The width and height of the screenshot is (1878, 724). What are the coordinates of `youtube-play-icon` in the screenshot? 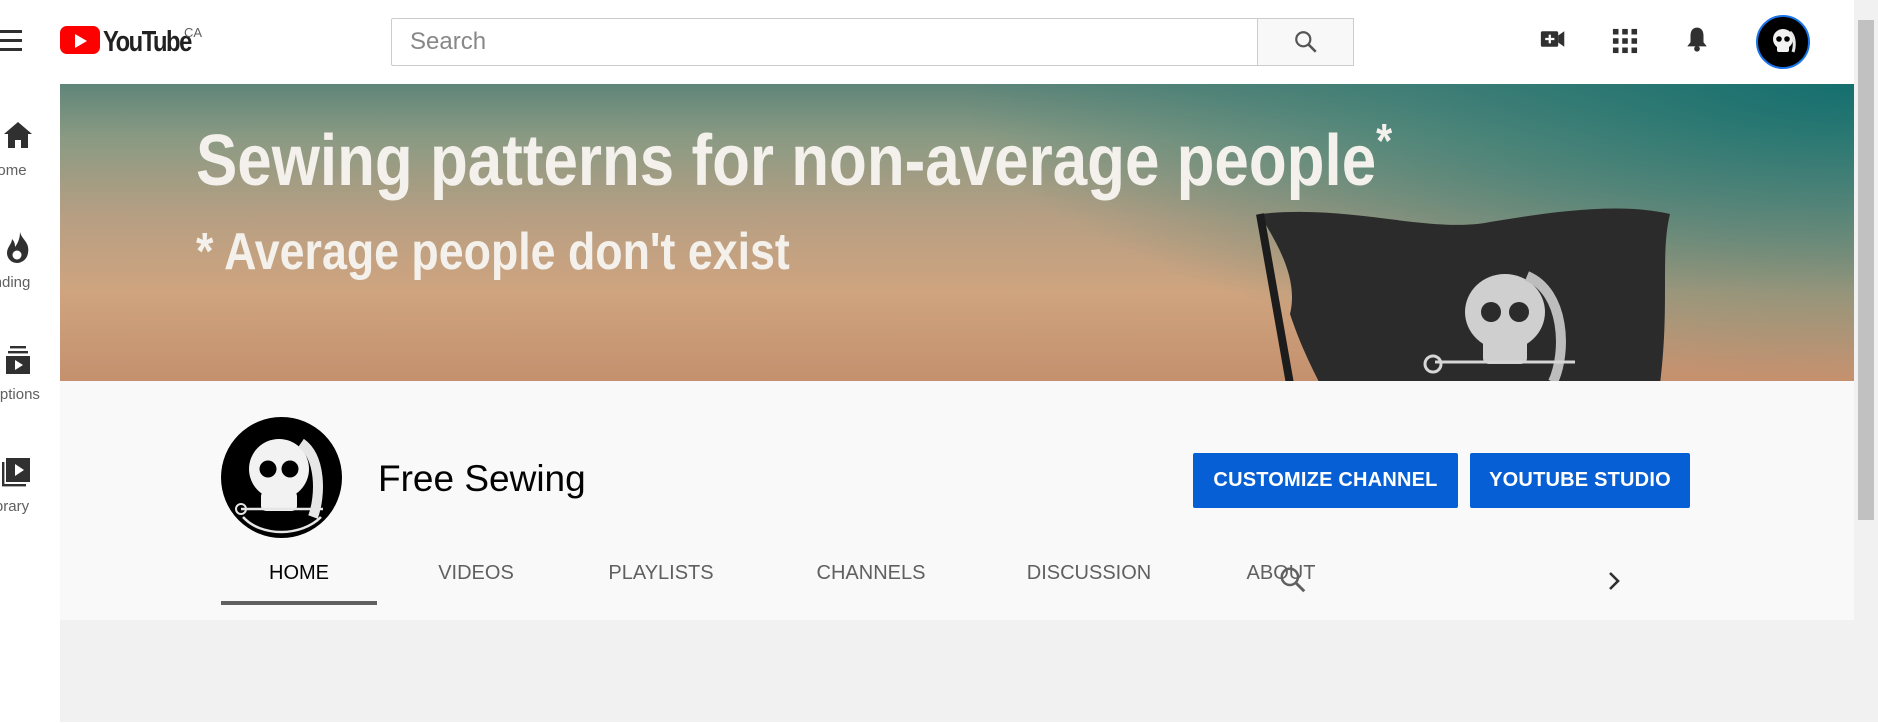 It's located at (80, 40).